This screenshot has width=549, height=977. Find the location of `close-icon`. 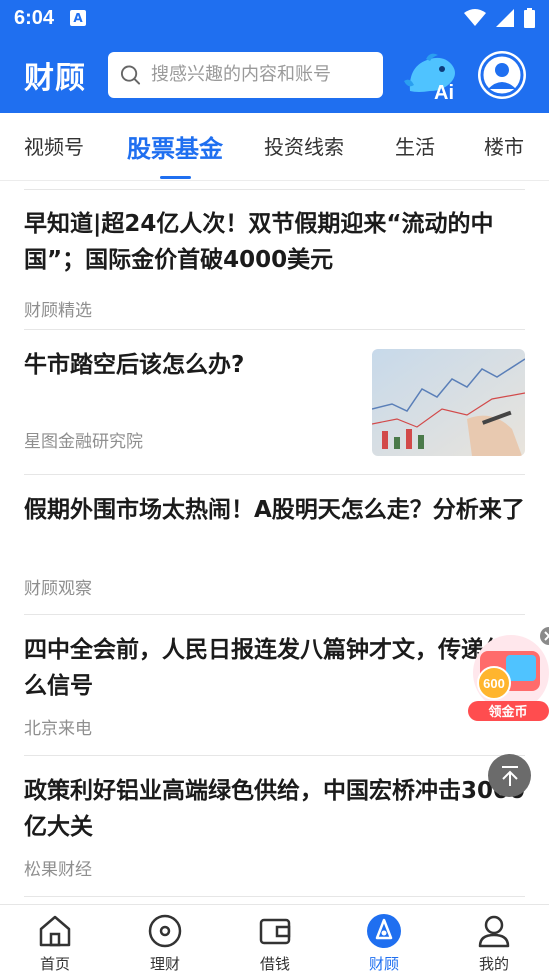

close-icon is located at coordinates (544, 636).